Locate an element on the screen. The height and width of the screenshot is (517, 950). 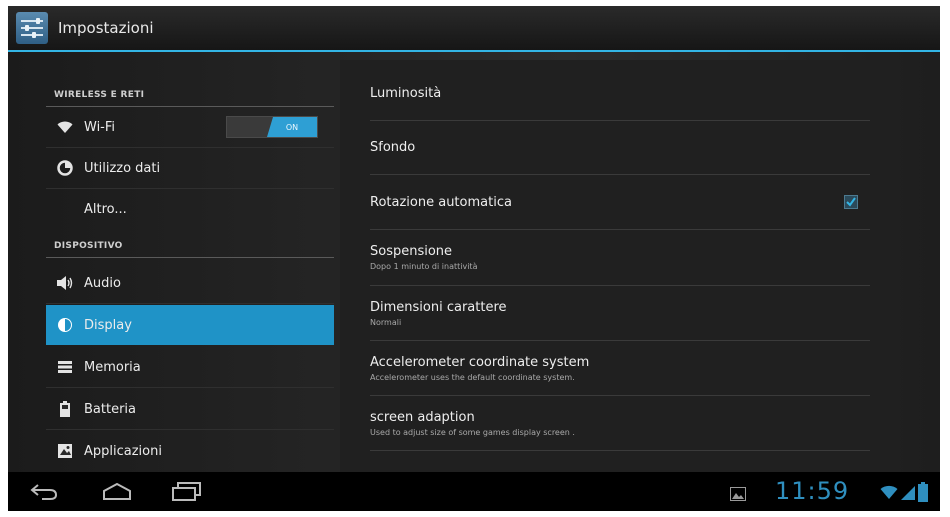
back-arrow-icon is located at coordinates (44, 492).